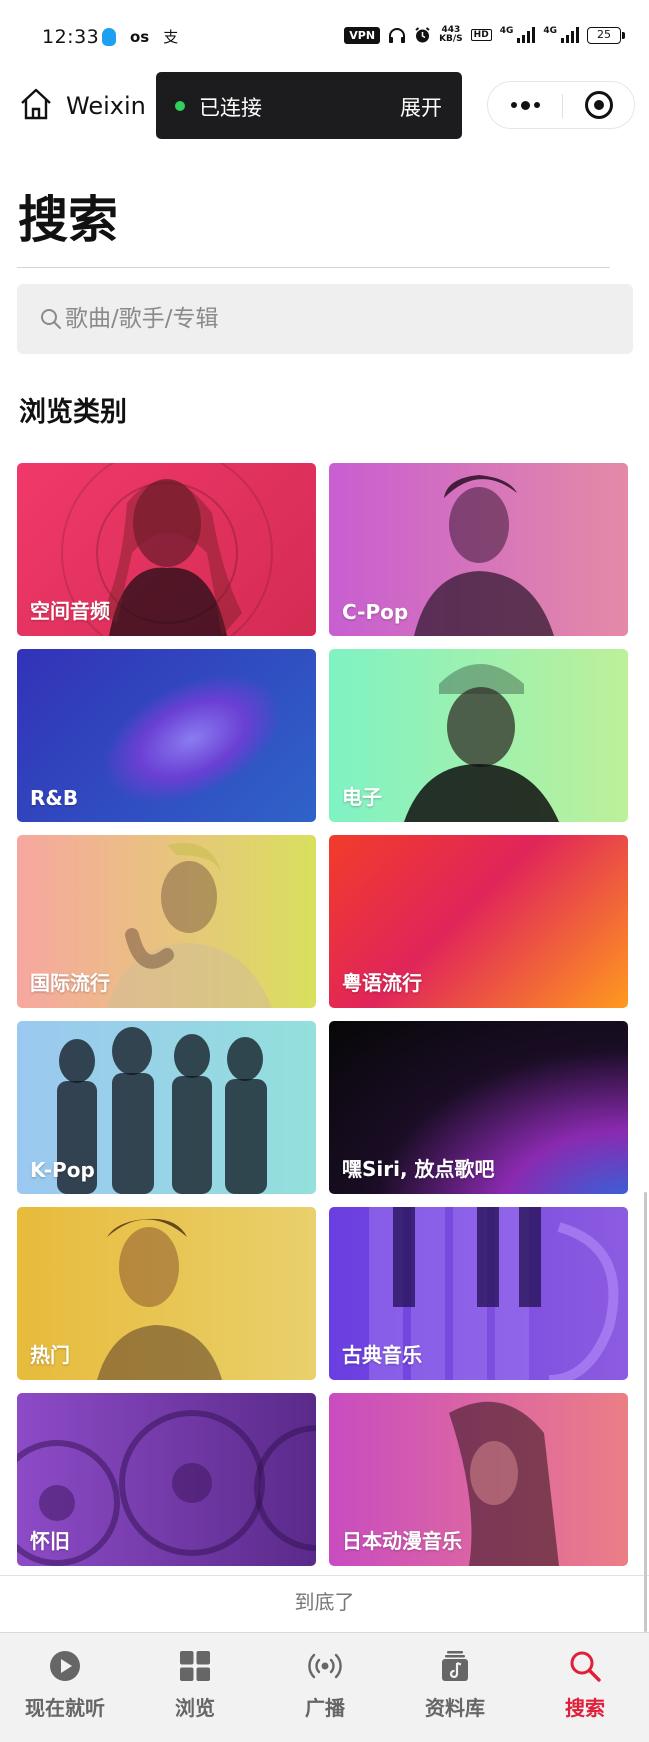 This screenshot has height=1742, width=649. I want to click on category-label: K-Pop, so click(62, 1170).